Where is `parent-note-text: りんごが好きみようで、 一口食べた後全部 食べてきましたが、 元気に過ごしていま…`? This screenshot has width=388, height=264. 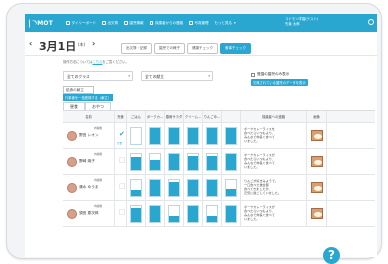
parent-note-text: りんごが好きみようで、 一口食べた後全部 食べてきましたが、 元気に過ごしていま… is located at coordinates (273, 187).